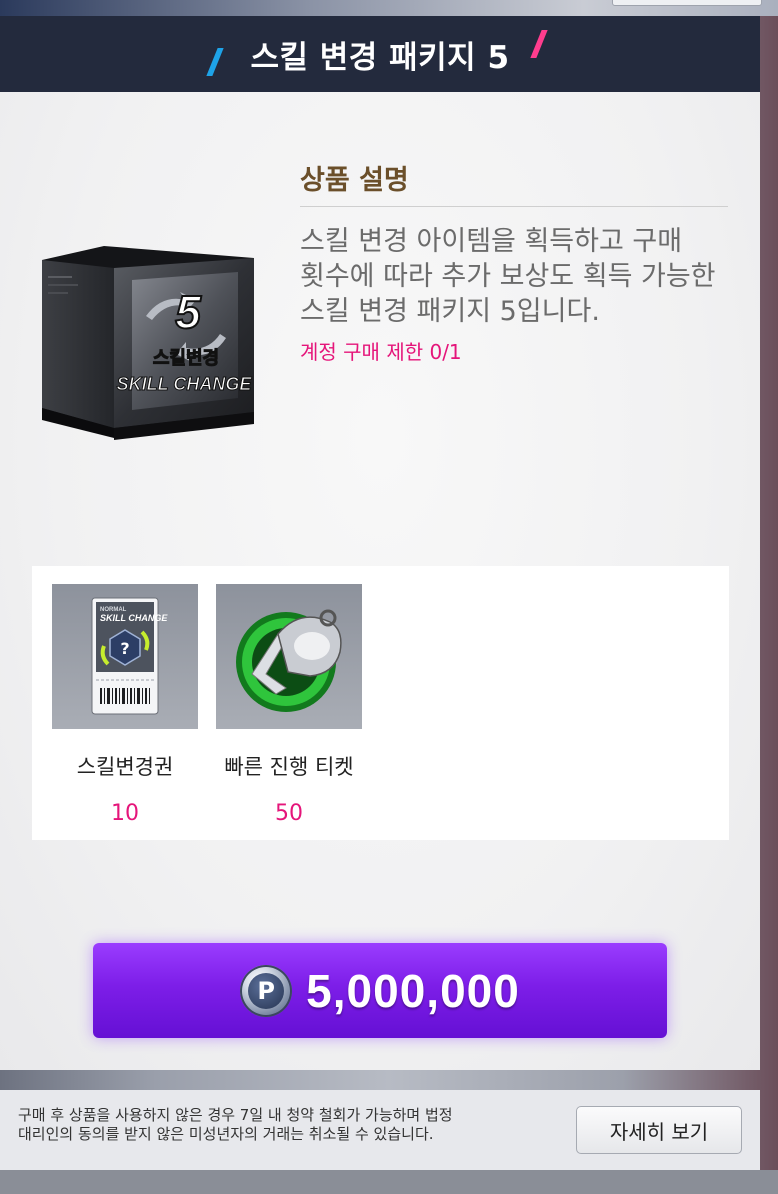 The width and height of the screenshot is (778, 1194). I want to click on description-heading: 상품 설명, so click(354, 180).